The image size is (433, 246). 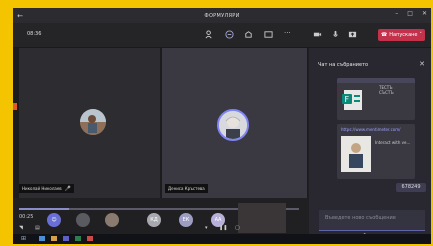 I want to click on participant-name-tag: Николай Николаев 🎤, so click(x=46, y=188).